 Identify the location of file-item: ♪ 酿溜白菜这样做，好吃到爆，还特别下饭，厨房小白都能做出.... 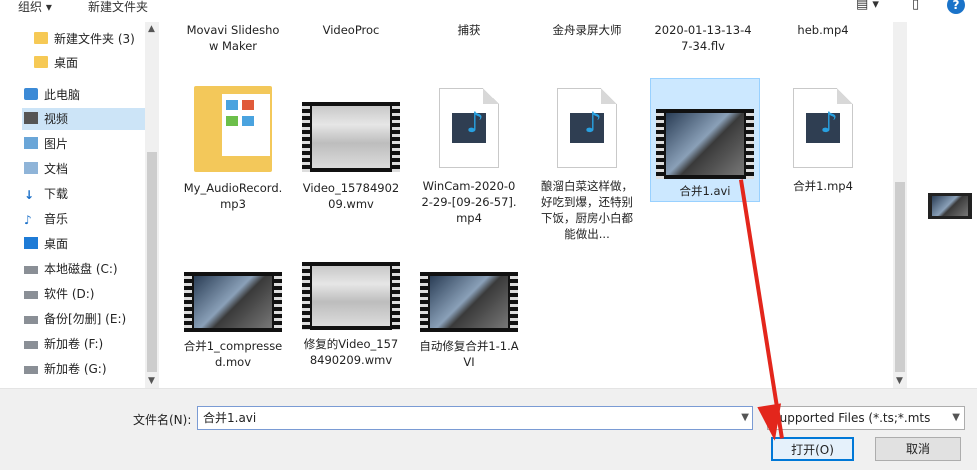
(587, 164).